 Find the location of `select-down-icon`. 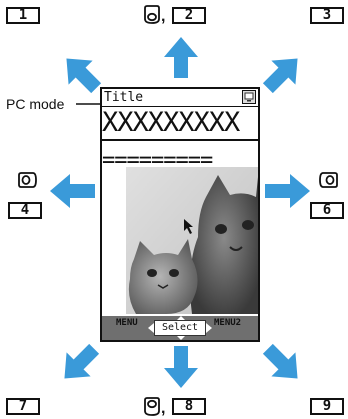

select-down-icon is located at coordinates (181, 338).